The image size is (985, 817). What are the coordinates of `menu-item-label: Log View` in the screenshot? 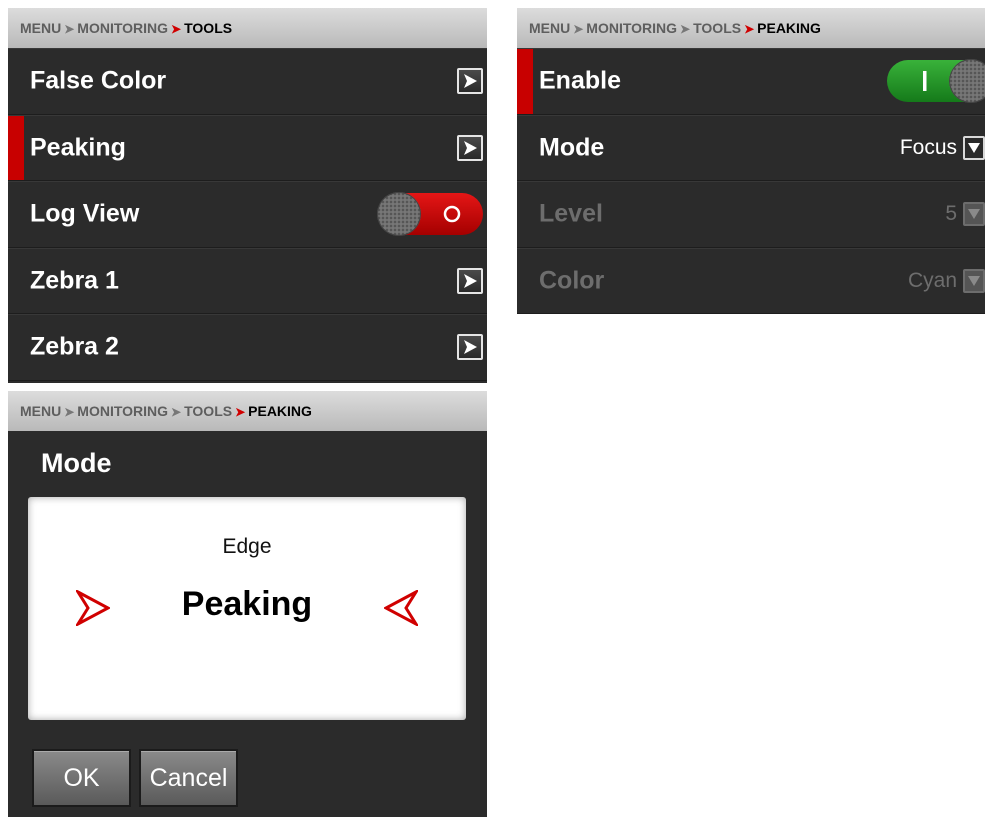 It's located at (85, 213).